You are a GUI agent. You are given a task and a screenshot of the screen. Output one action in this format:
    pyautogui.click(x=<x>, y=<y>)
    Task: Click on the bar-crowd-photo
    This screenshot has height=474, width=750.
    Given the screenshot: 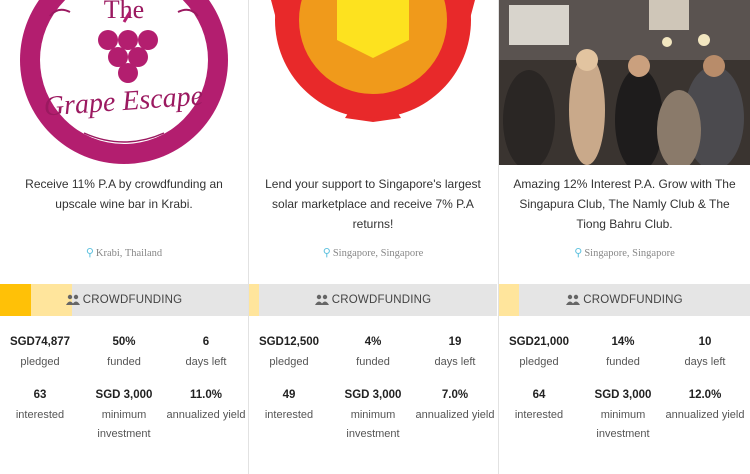 What is the action you would take?
    pyautogui.click(x=624, y=82)
    